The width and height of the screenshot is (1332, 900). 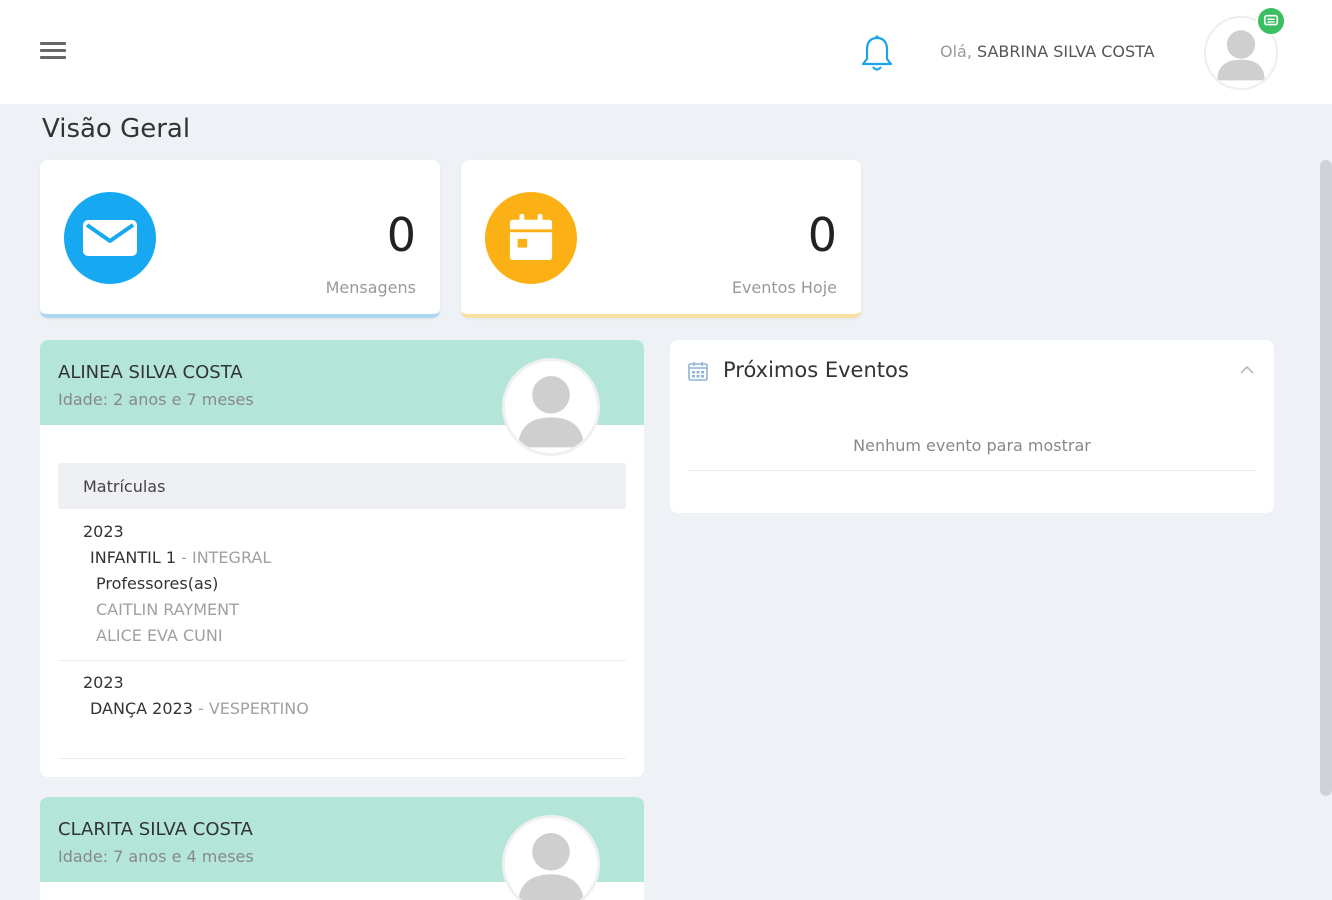 What do you see at coordinates (167, 609) in the screenshot?
I see `teacher-name: CAITLIN RAYMENT` at bounding box center [167, 609].